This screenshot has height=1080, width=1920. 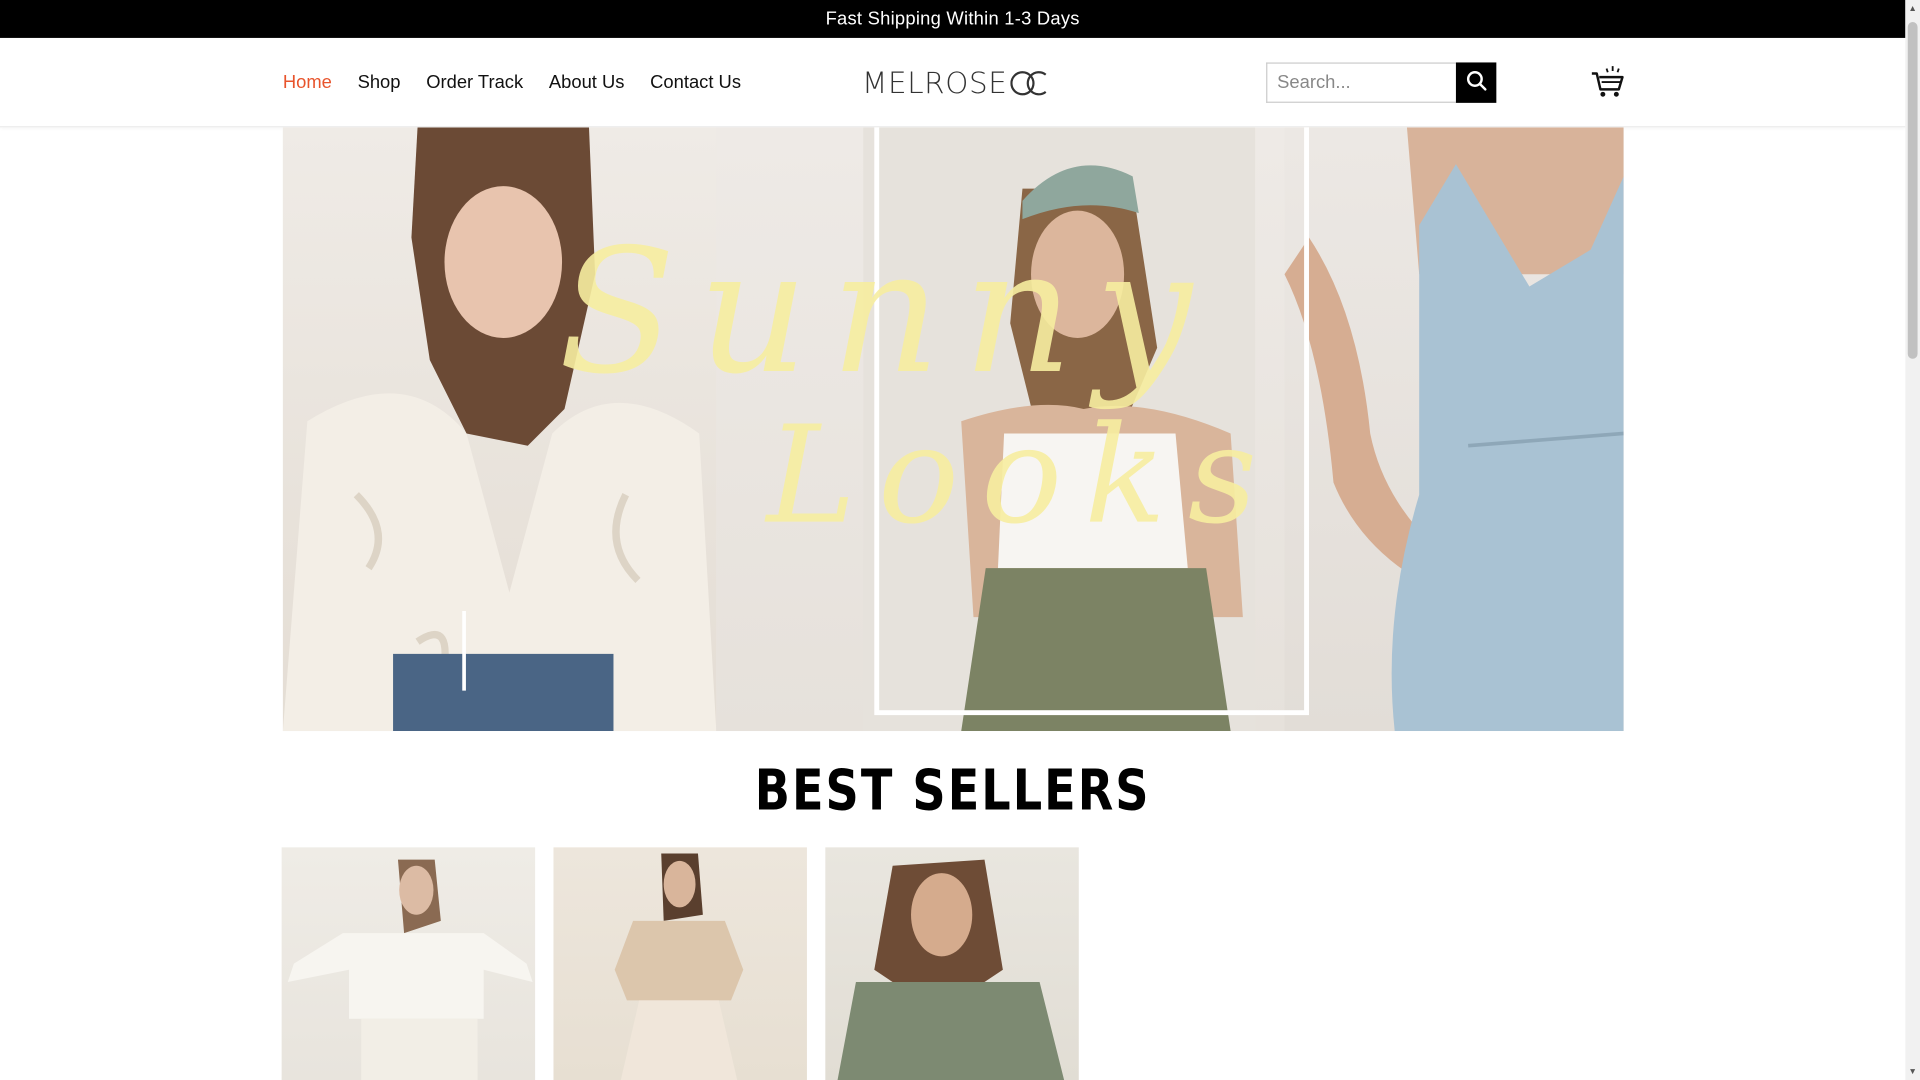 I want to click on search-icon, so click(x=1476, y=83).